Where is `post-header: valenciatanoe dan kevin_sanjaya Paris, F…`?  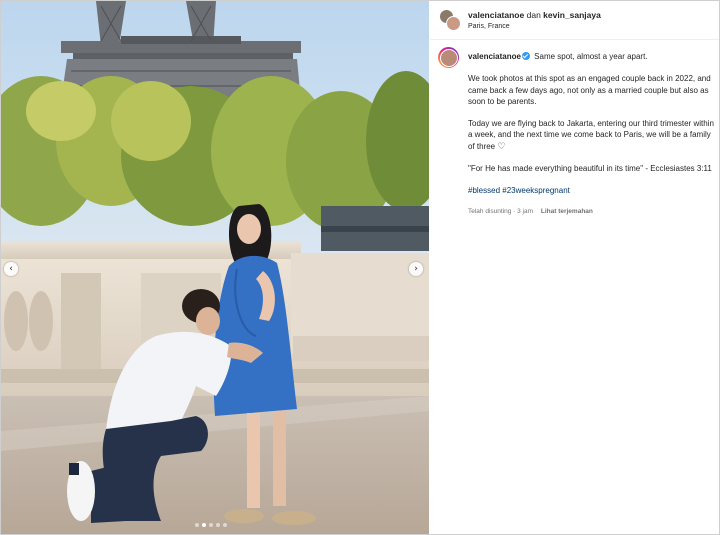
post-header: valenciatanoe dan kevin_sanjaya Paris, F… is located at coordinates (574, 20).